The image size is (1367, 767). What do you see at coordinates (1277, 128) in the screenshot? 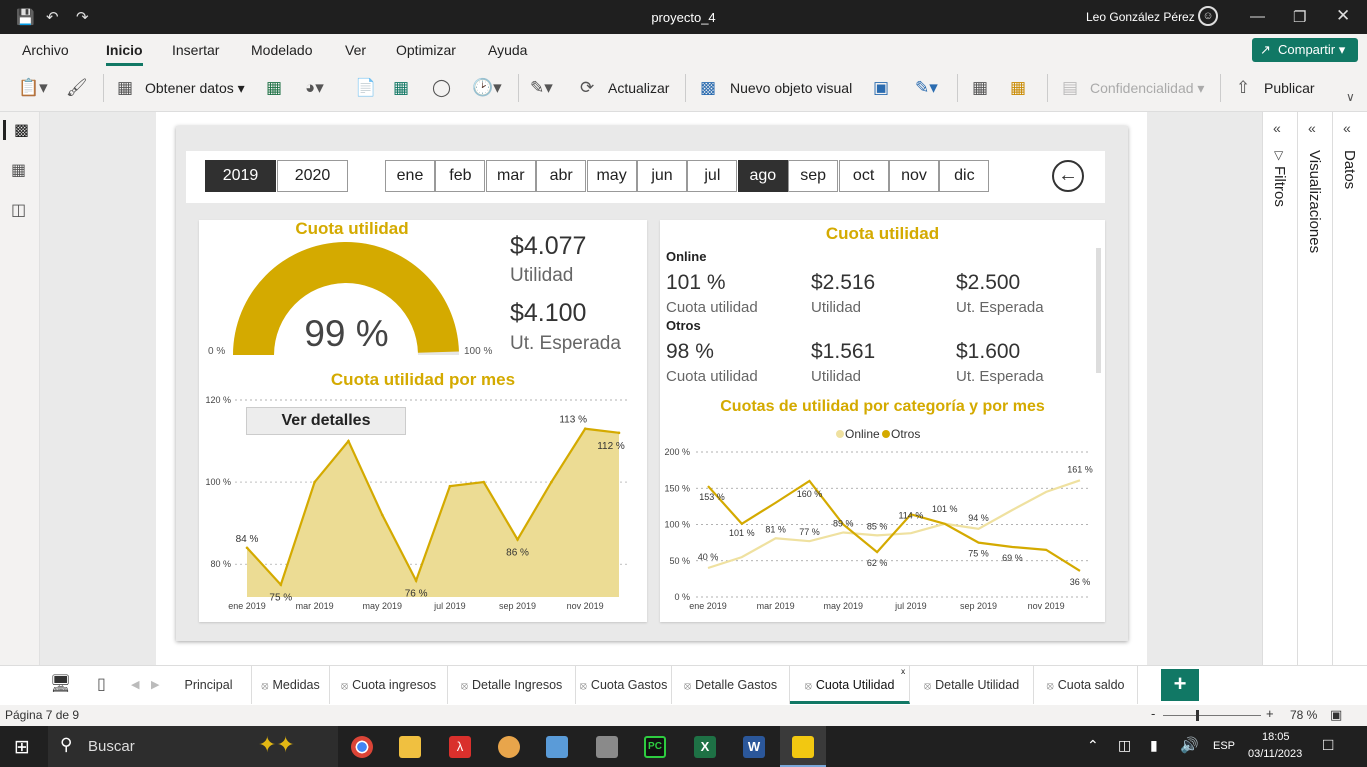
I see `expand-filters-icon: «` at bounding box center [1277, 128].